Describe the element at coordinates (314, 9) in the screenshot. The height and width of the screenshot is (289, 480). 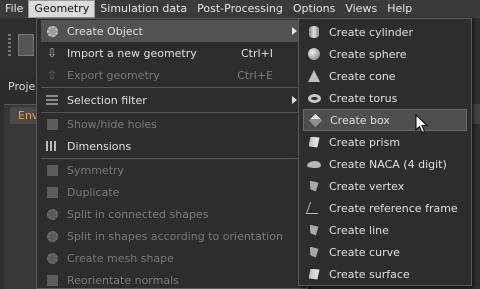
I see `menu-options: Options` at that location.